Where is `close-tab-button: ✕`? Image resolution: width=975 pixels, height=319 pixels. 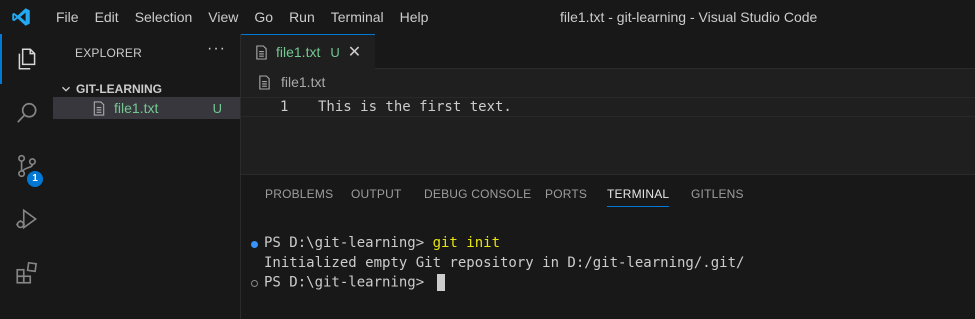
close-tab-button: ✕ is located at coordinates (354, 52).